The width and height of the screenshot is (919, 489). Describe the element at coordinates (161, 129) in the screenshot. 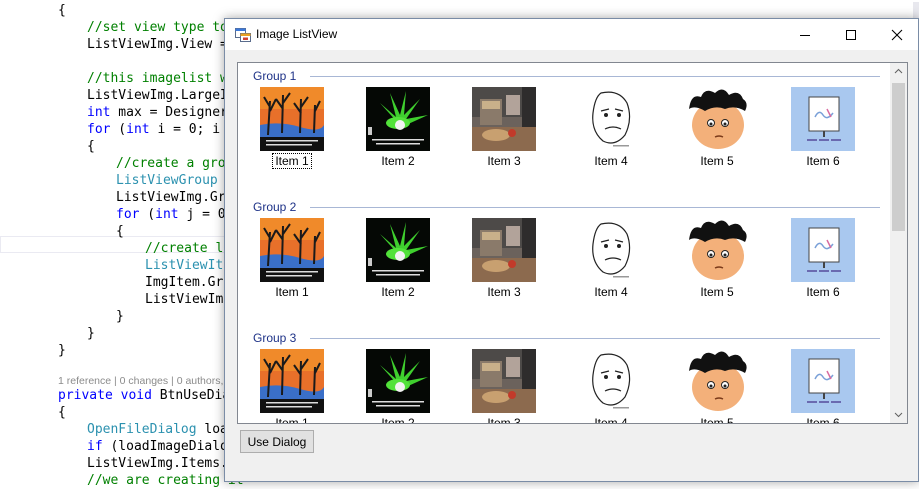

I see `code-line: for (int i = 0; i <` at that location.